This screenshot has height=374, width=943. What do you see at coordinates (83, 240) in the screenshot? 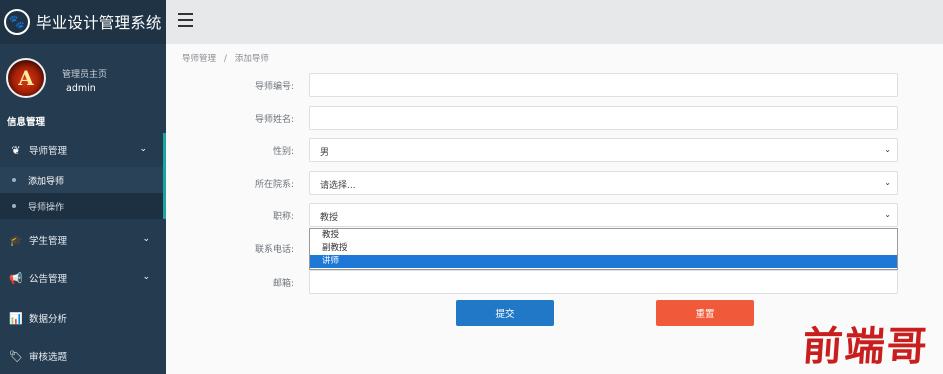
I see `sidebar-item-student-management: 🎓 学生管理 ⌄` at bounding box center [83, 240].